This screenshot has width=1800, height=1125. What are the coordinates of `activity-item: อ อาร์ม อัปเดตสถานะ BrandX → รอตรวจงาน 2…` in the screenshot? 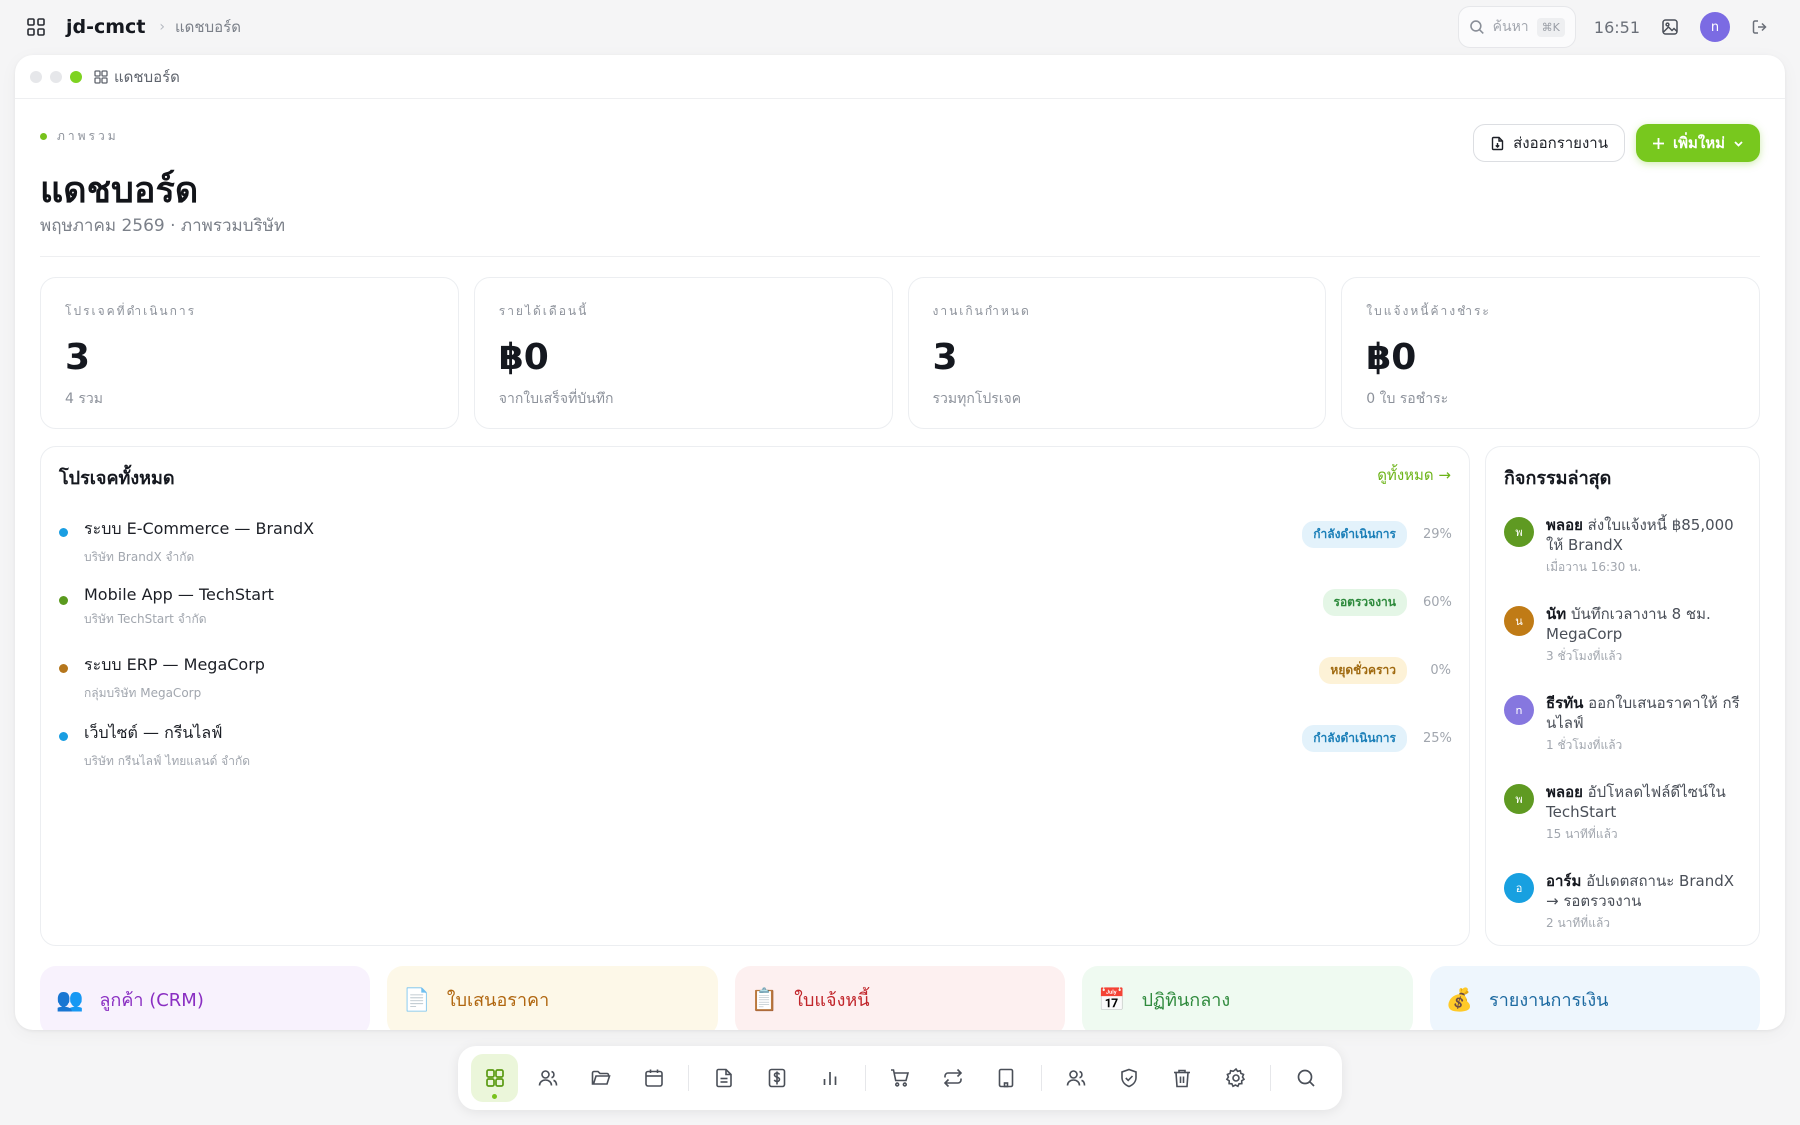 It's located at (1625, 915).